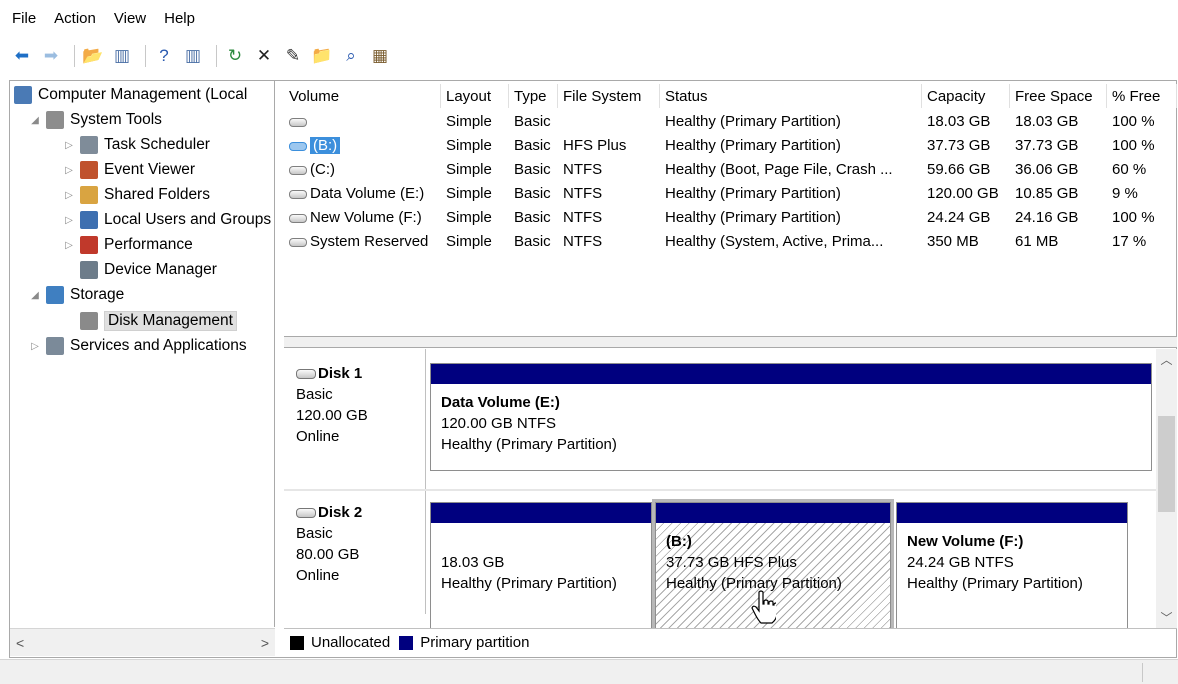 The image size is (1178, 684). I want to click on tree-item: ▷ Task Scheduler, so click(136, 145).